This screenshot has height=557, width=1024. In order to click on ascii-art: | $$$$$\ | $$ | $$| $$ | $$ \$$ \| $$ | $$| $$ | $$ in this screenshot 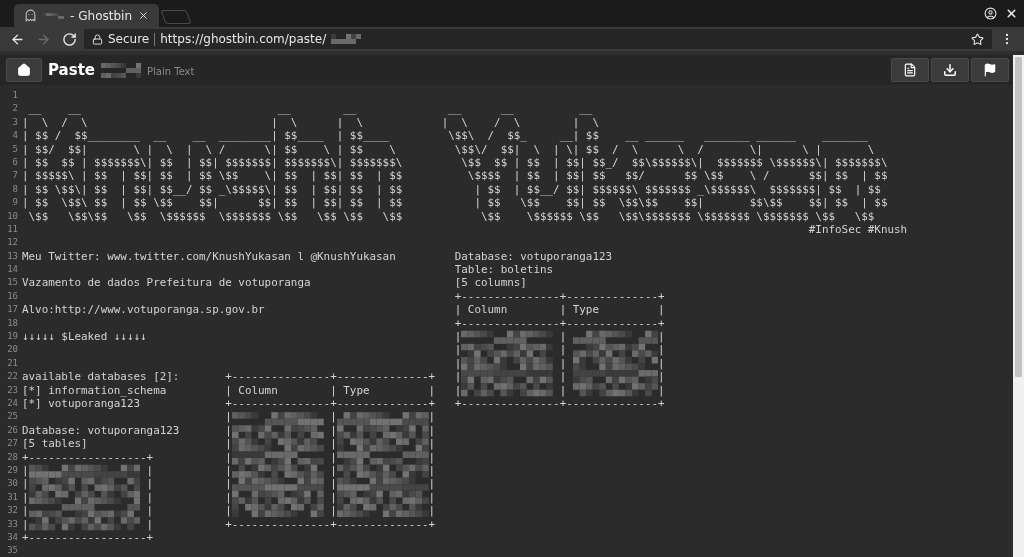, I will do `click(212, 176)`.